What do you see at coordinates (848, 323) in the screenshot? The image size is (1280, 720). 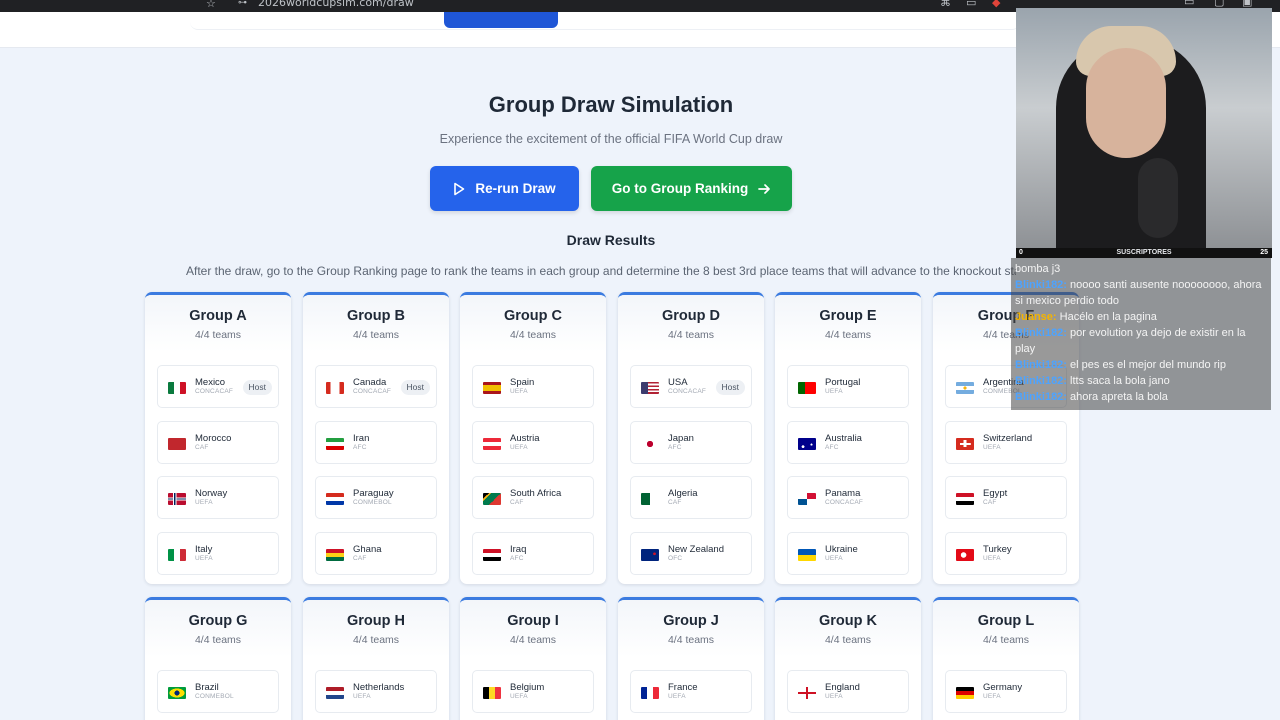 I see `group-header: Group E 4/4 teams` at bounding box center [848, 323].